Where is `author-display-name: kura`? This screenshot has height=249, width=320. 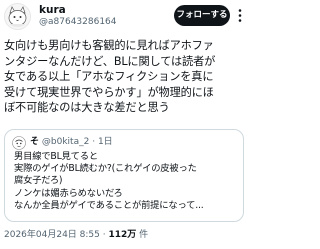
author-display-name: kura is located at coordinates (52, 10).